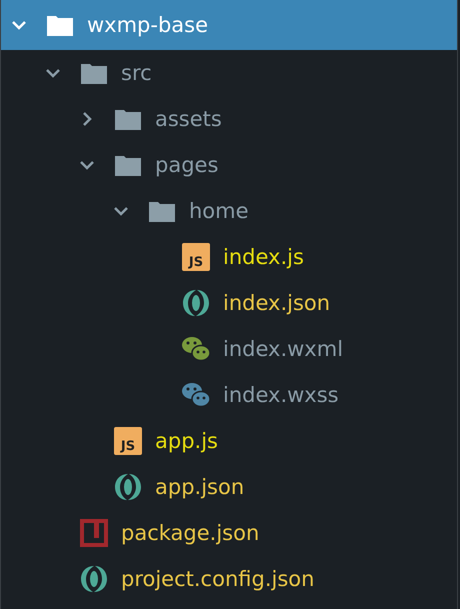 Image resolution: width=460 pixels, height=609 pixels. What do you see at coordinates (229, 73) in the screenshot?
I see `tree-item: src` at bounding box center [229, 73].